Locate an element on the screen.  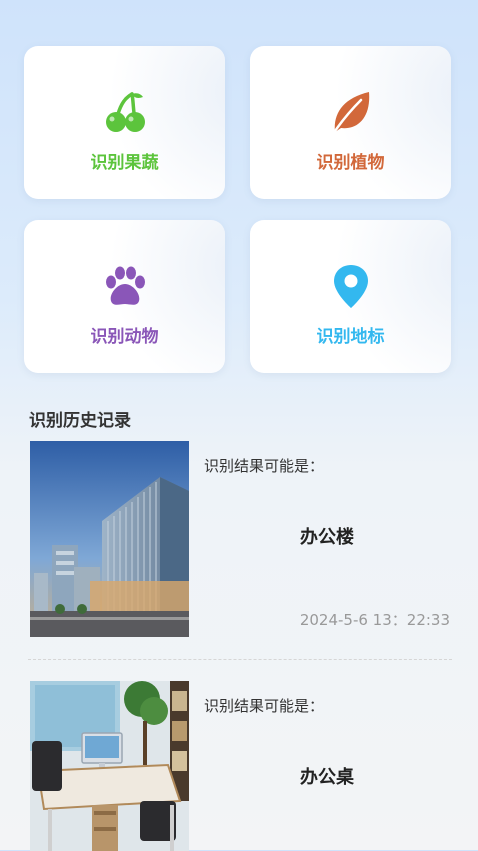
recognize-landmark-card: 识别地标 is located at coordinates (350, 296).